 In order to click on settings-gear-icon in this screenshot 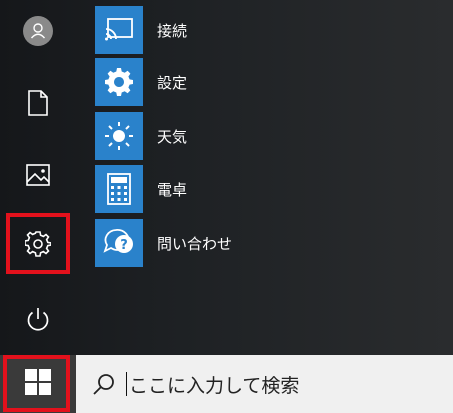, I will do `click(119, 82)`.